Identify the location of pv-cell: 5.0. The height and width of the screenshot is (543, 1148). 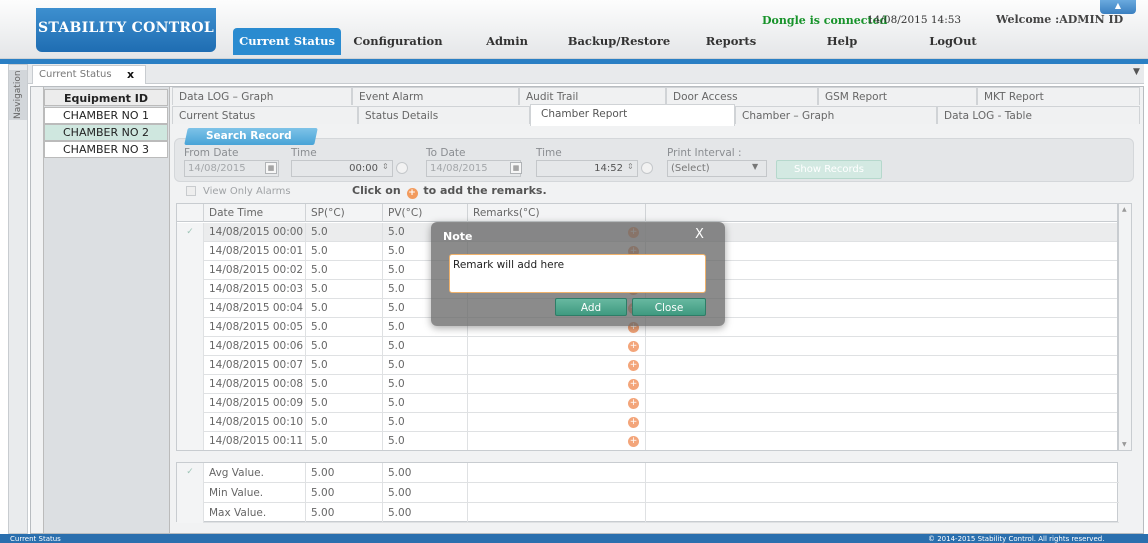
(424, 346).